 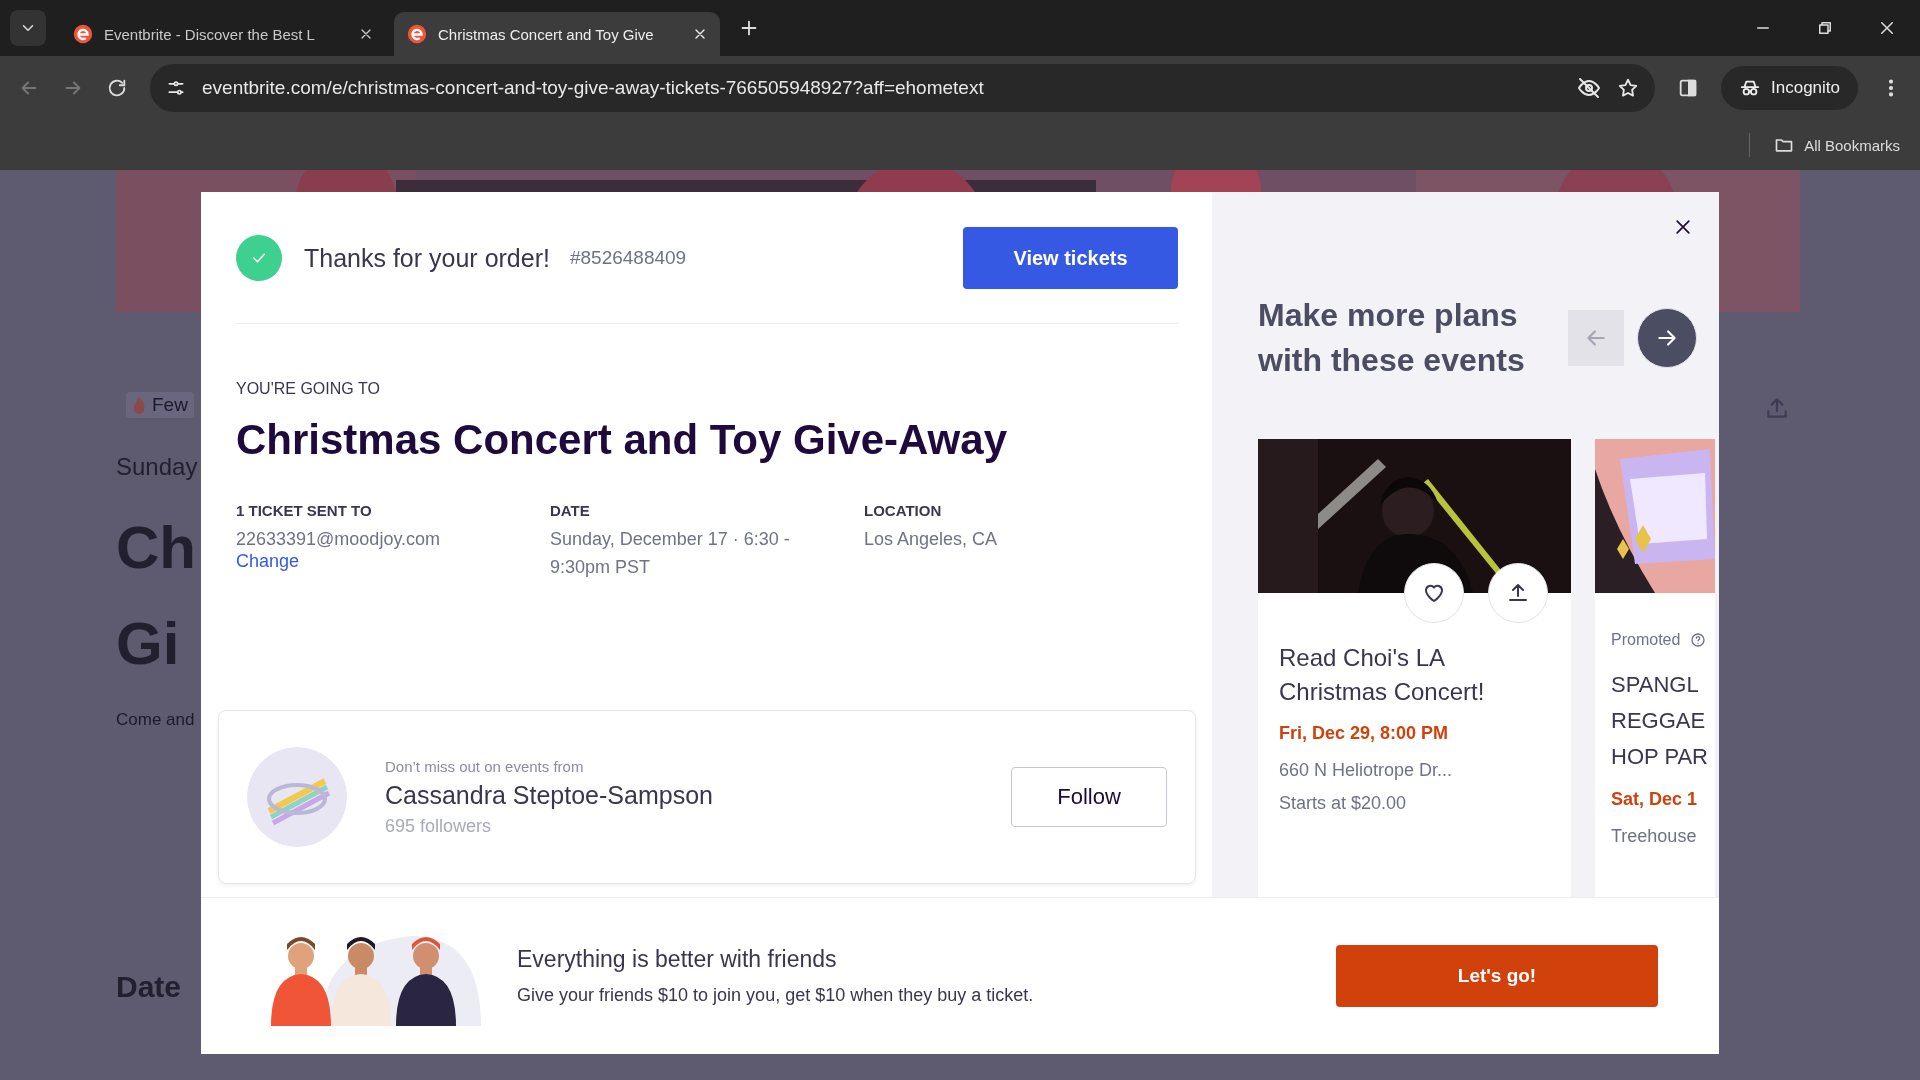 I want to click on promoted-label: Promoted, so click(x=1646, y=640).